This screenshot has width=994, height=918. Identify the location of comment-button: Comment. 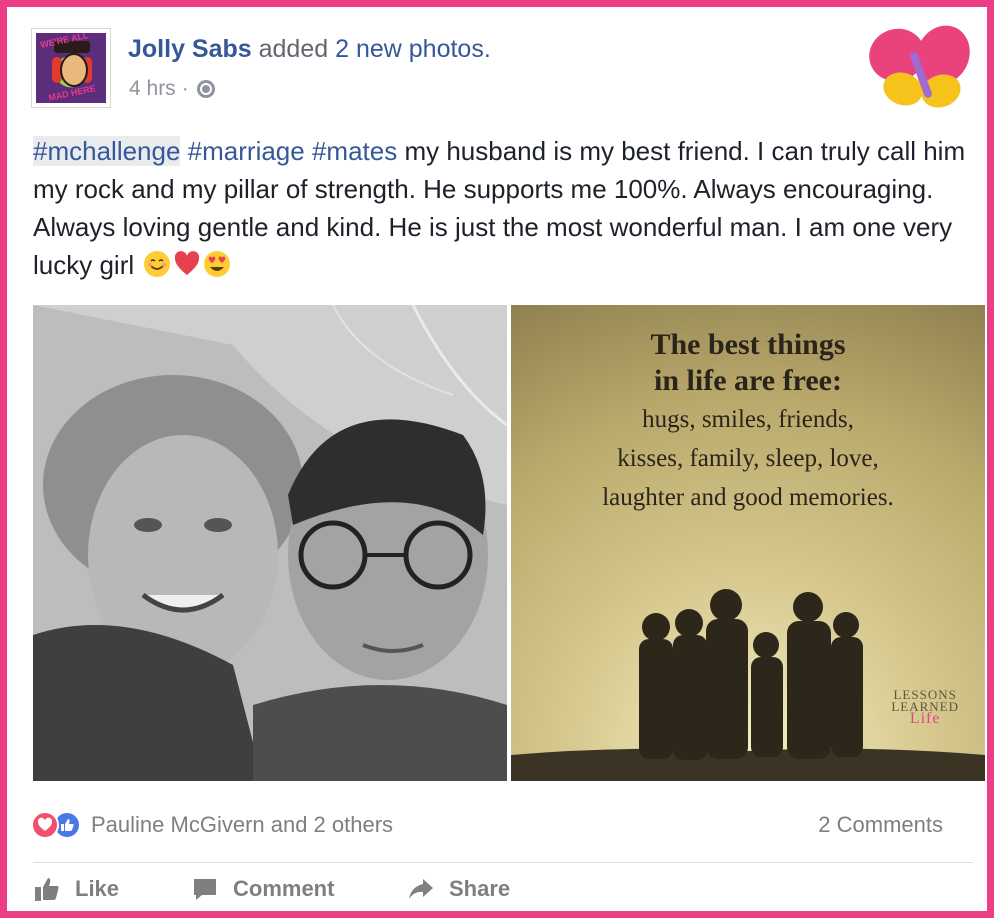
(262, 889).